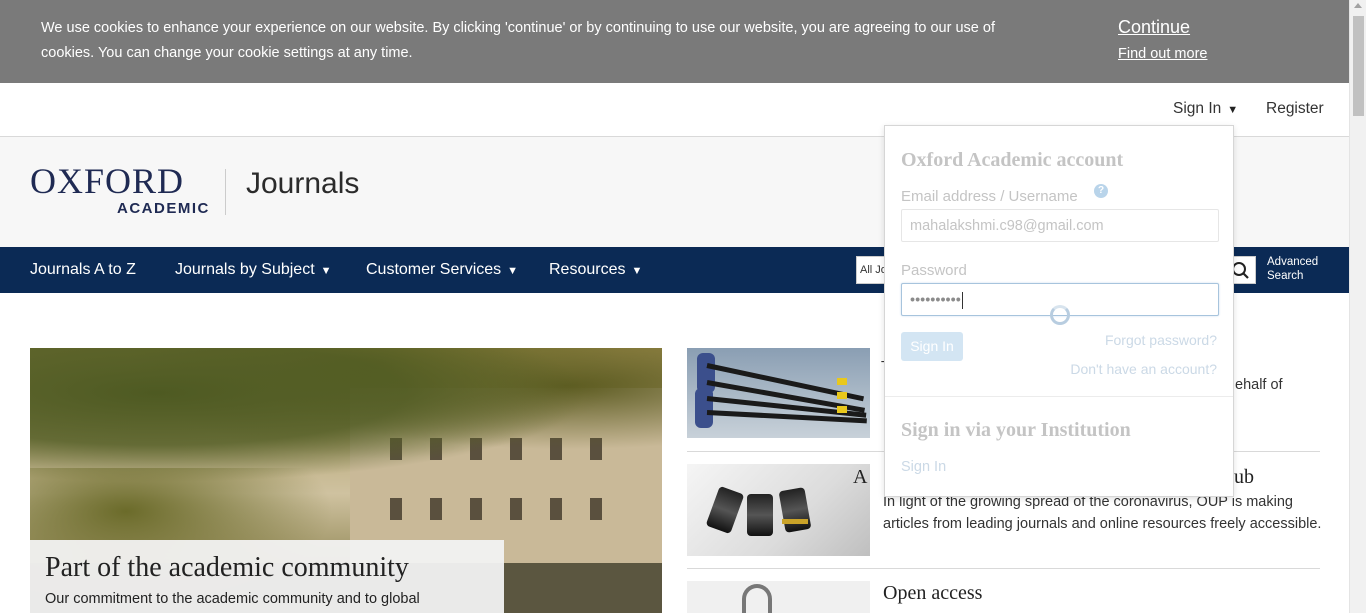  I want to click on create-account-link: Don't have an account?, so click(1143, 369).